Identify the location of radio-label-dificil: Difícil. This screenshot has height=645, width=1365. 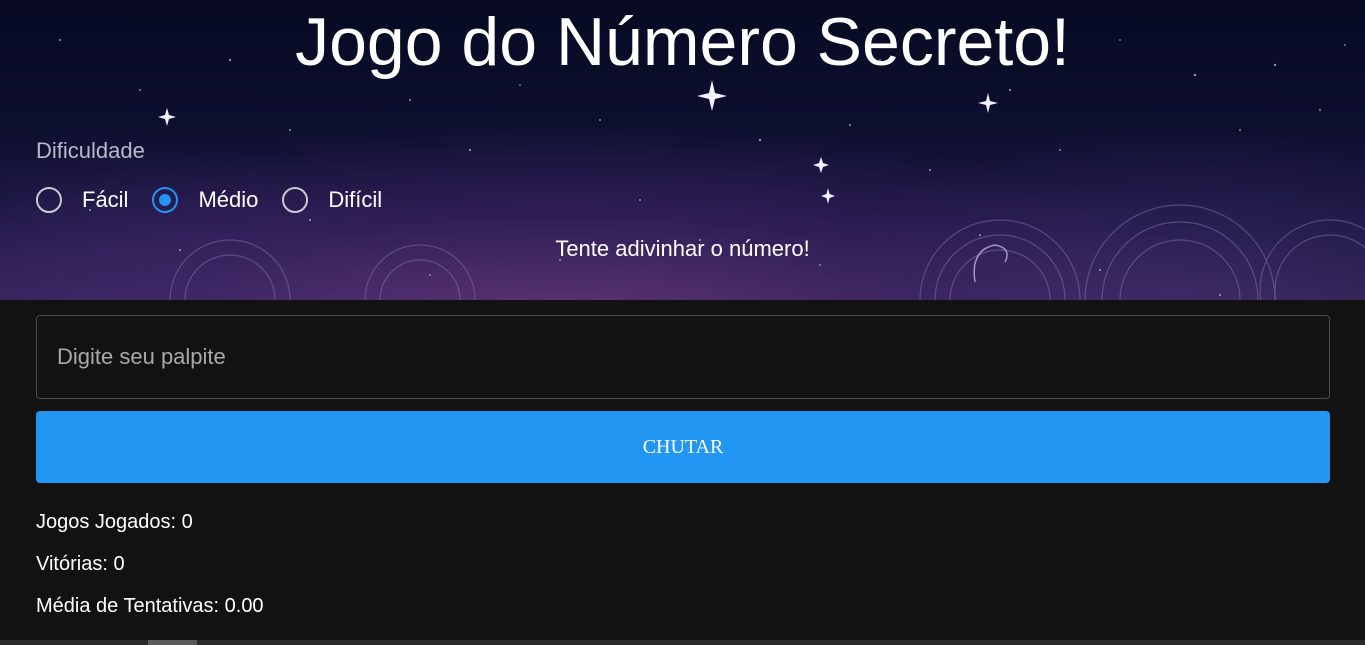
(355, 199).